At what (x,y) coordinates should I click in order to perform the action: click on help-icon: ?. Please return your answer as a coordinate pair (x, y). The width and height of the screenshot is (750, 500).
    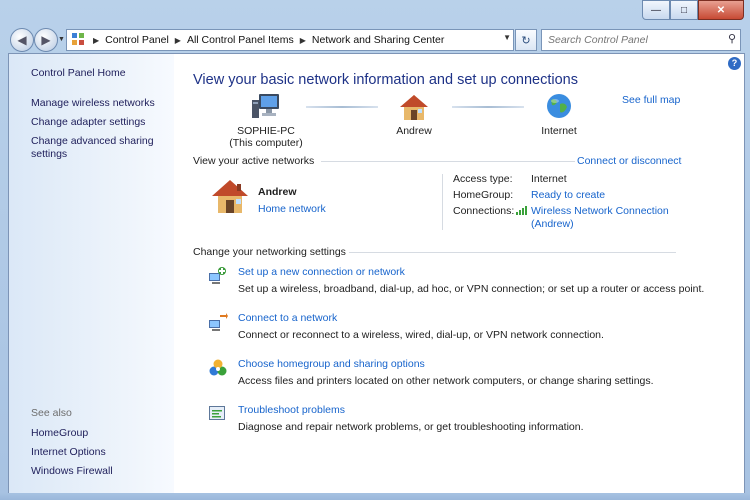
    Looking at the image, I should click on (734, 63).